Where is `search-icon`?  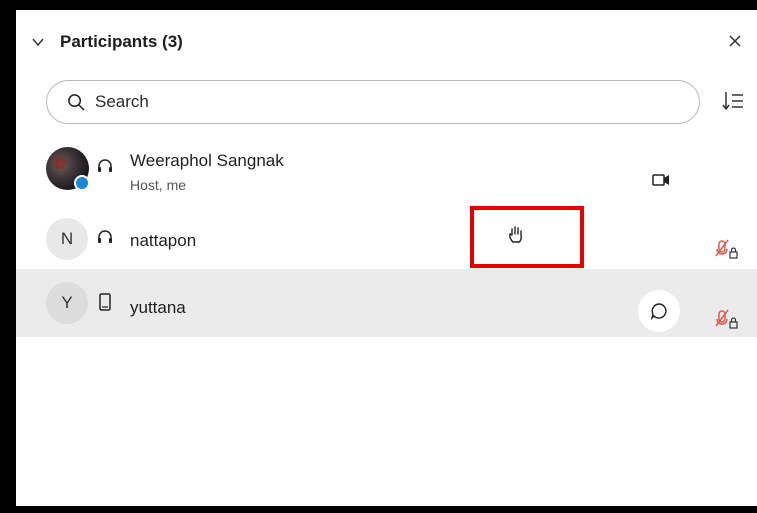 search-icon is located at coordinates (76, 102).